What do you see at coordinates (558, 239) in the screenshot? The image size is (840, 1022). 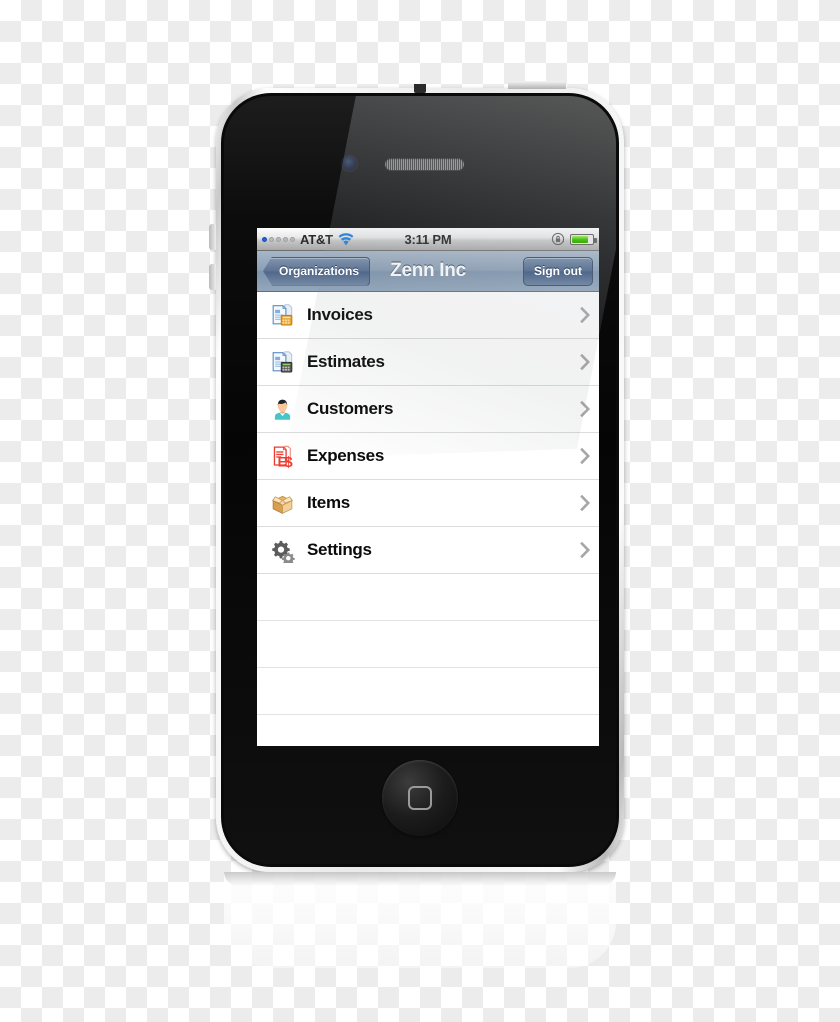 I see `rotation-lock-icon` at bounding box center [558, 239].